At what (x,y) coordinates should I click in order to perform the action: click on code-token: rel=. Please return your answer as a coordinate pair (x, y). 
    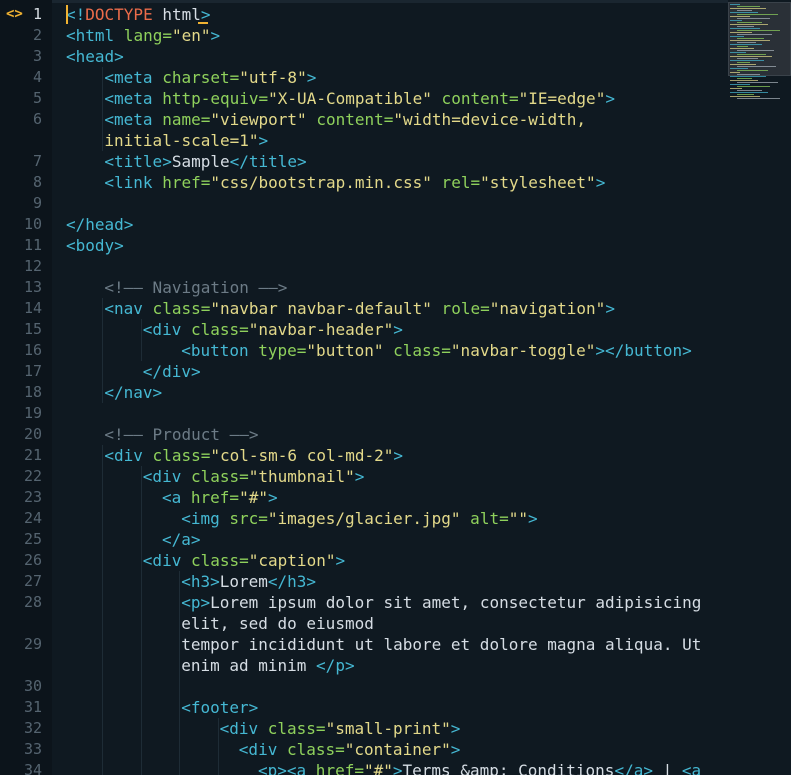
    Looking at the image, I should click on (456, 182).